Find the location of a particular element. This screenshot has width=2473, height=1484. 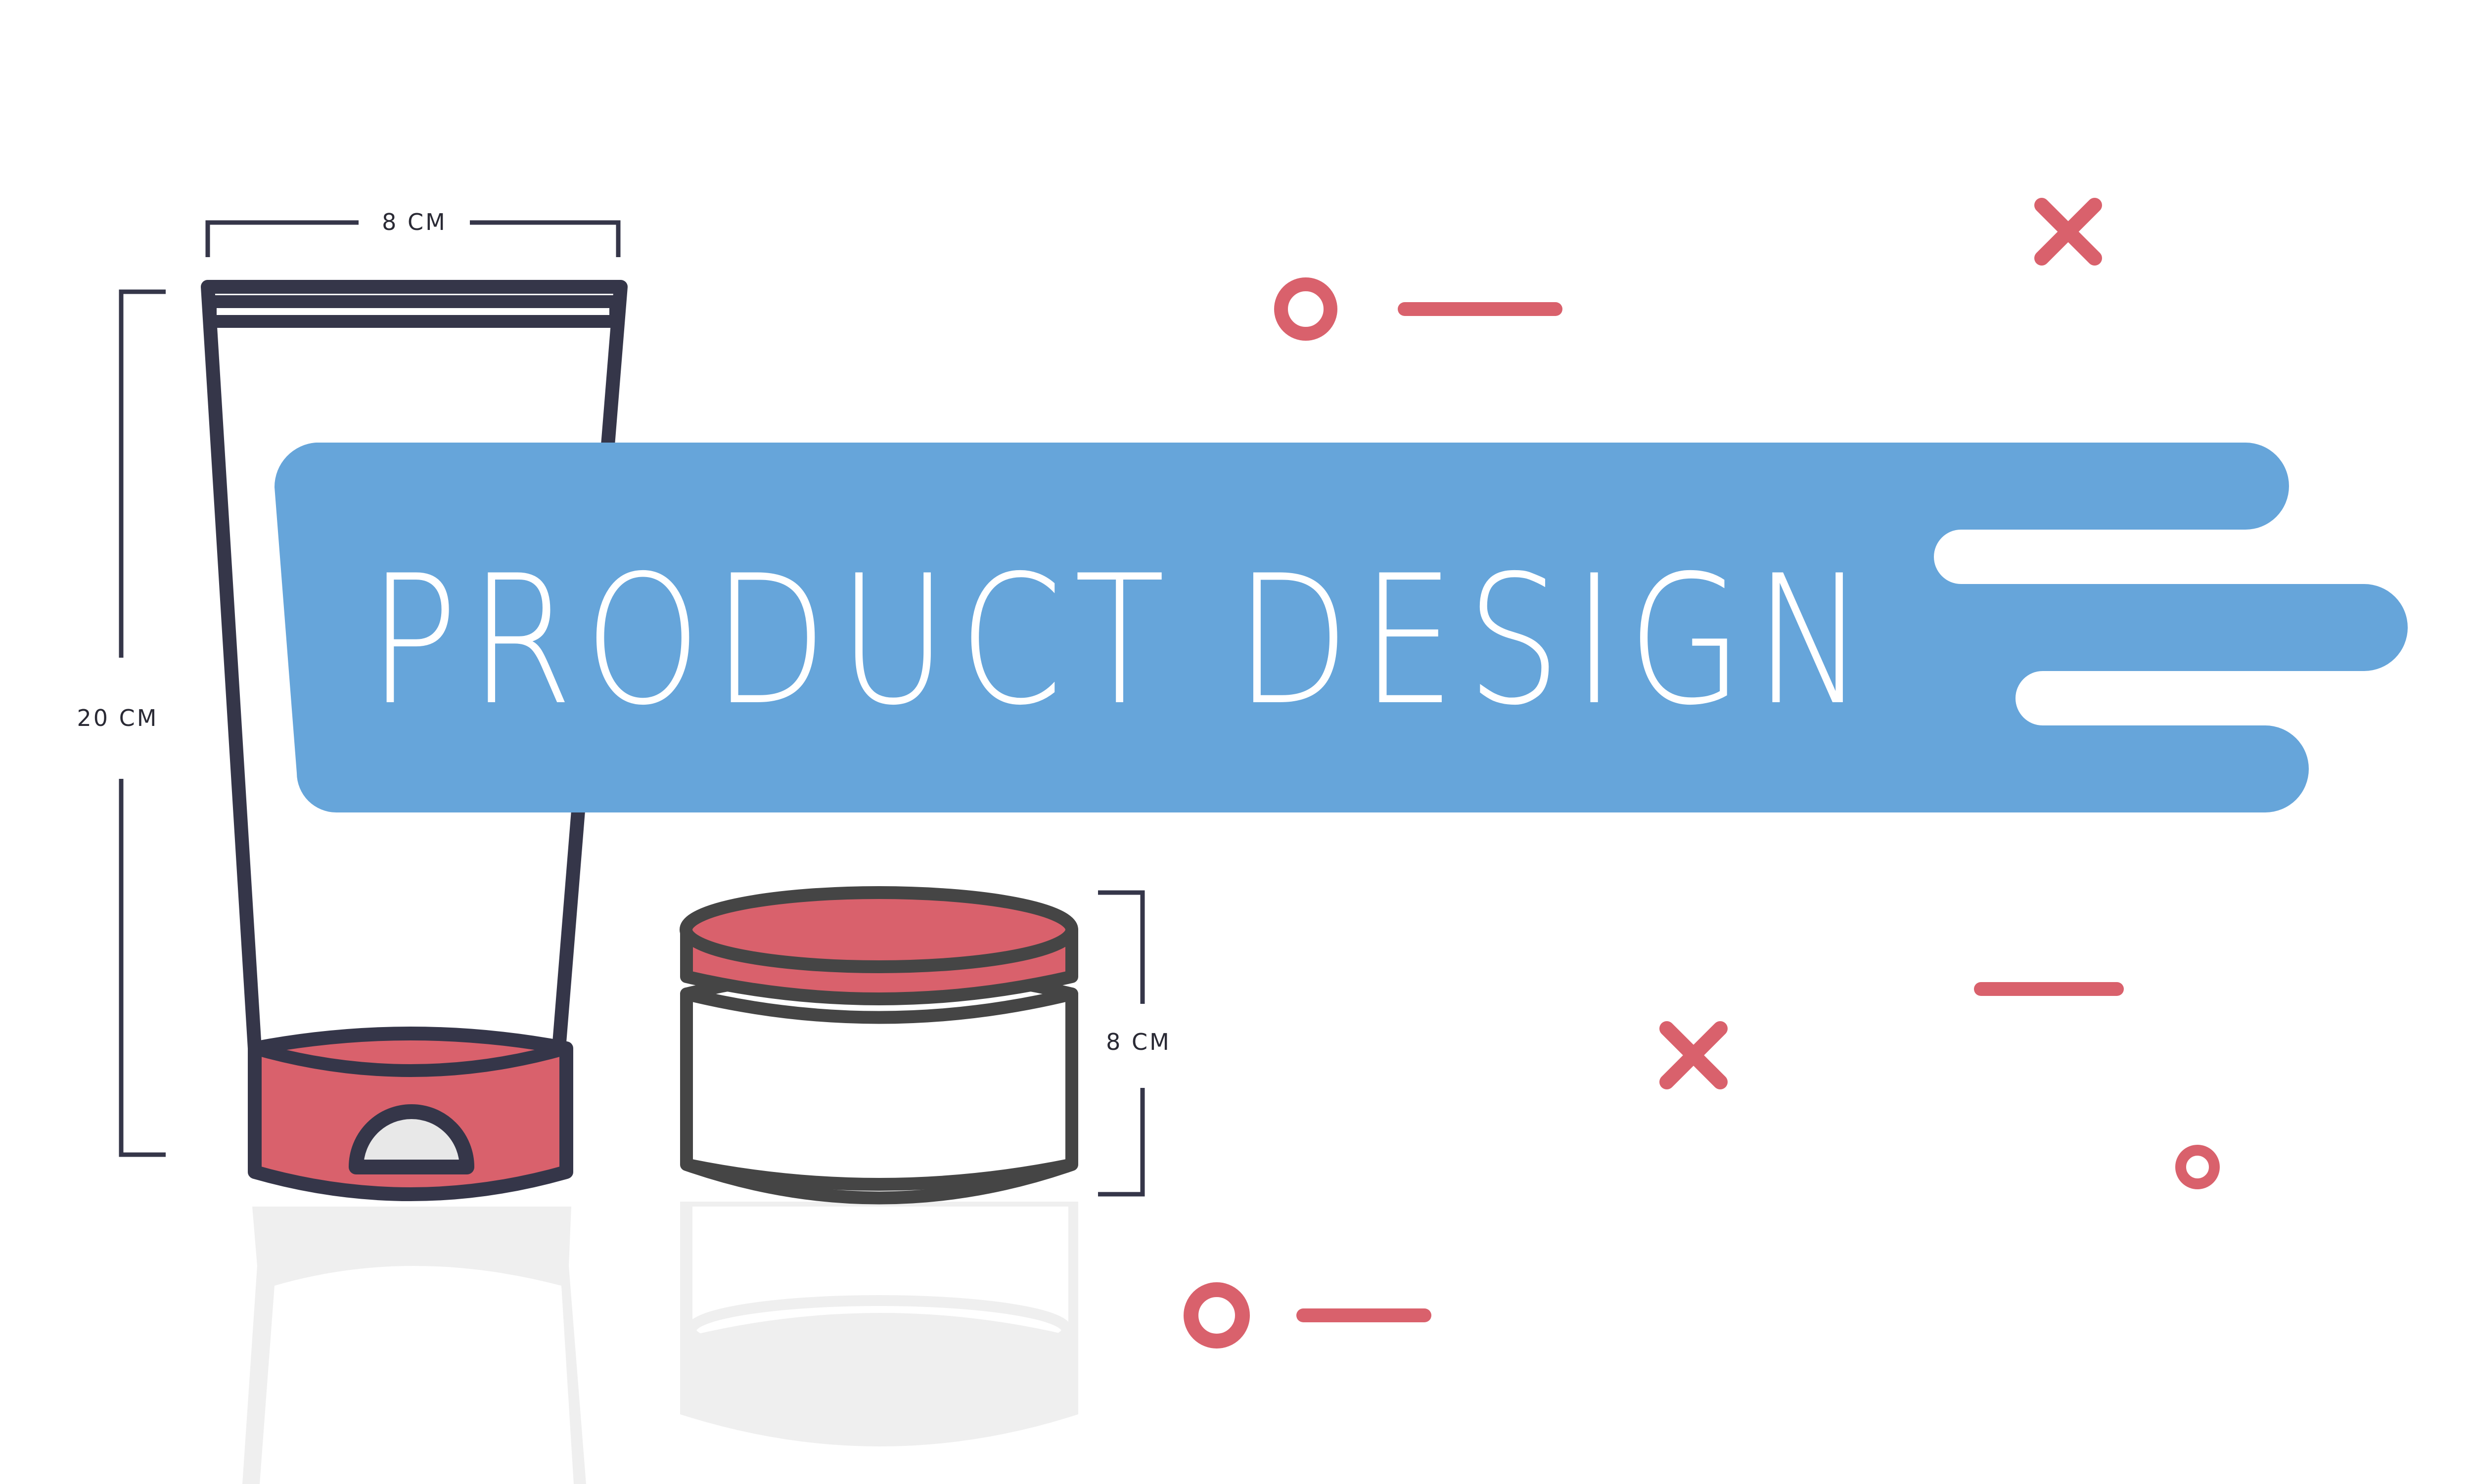

tube-height-bracket-top is located at coordinates (142, 473).